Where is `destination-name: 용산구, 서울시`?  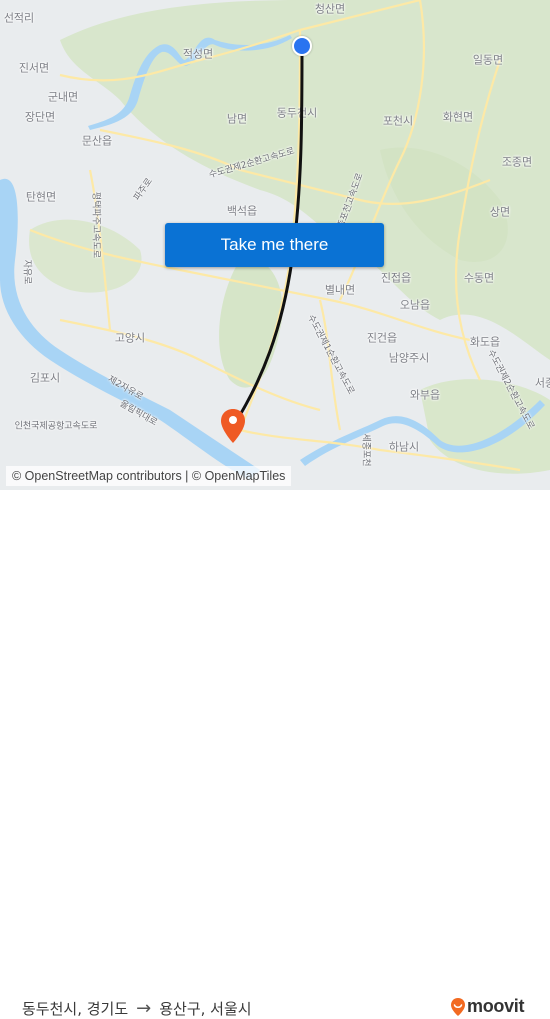 destination-name: 용산구, 서울시 is located at coordinates (205, 1009).